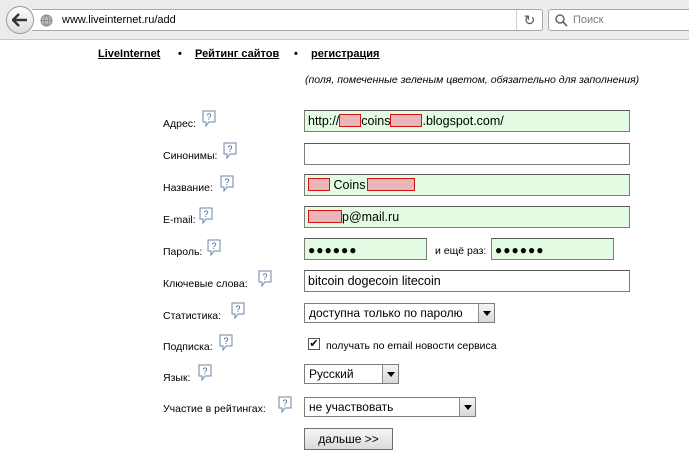 This screenshot has height=457, width=689. I want to click on subscription-label: Подписка:, so click(188, 347).